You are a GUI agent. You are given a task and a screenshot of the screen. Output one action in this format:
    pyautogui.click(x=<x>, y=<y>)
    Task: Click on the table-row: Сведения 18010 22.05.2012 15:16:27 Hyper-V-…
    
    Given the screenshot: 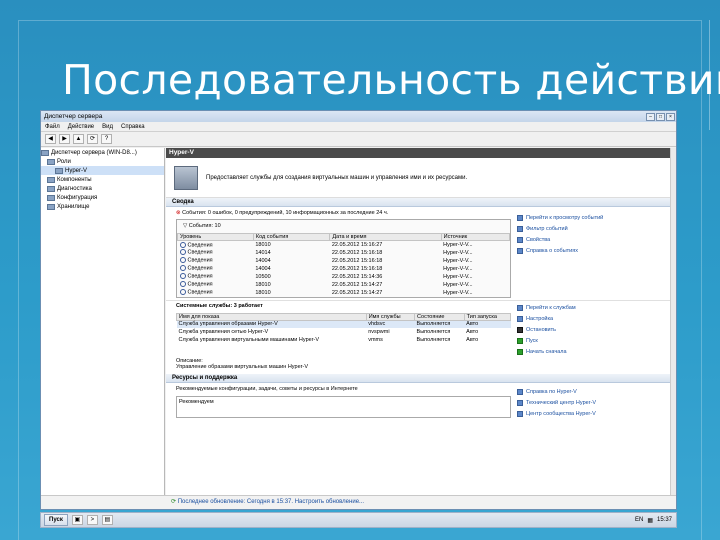 What is the action you would take?
    pyautogui.click(x=344, y=245)
    